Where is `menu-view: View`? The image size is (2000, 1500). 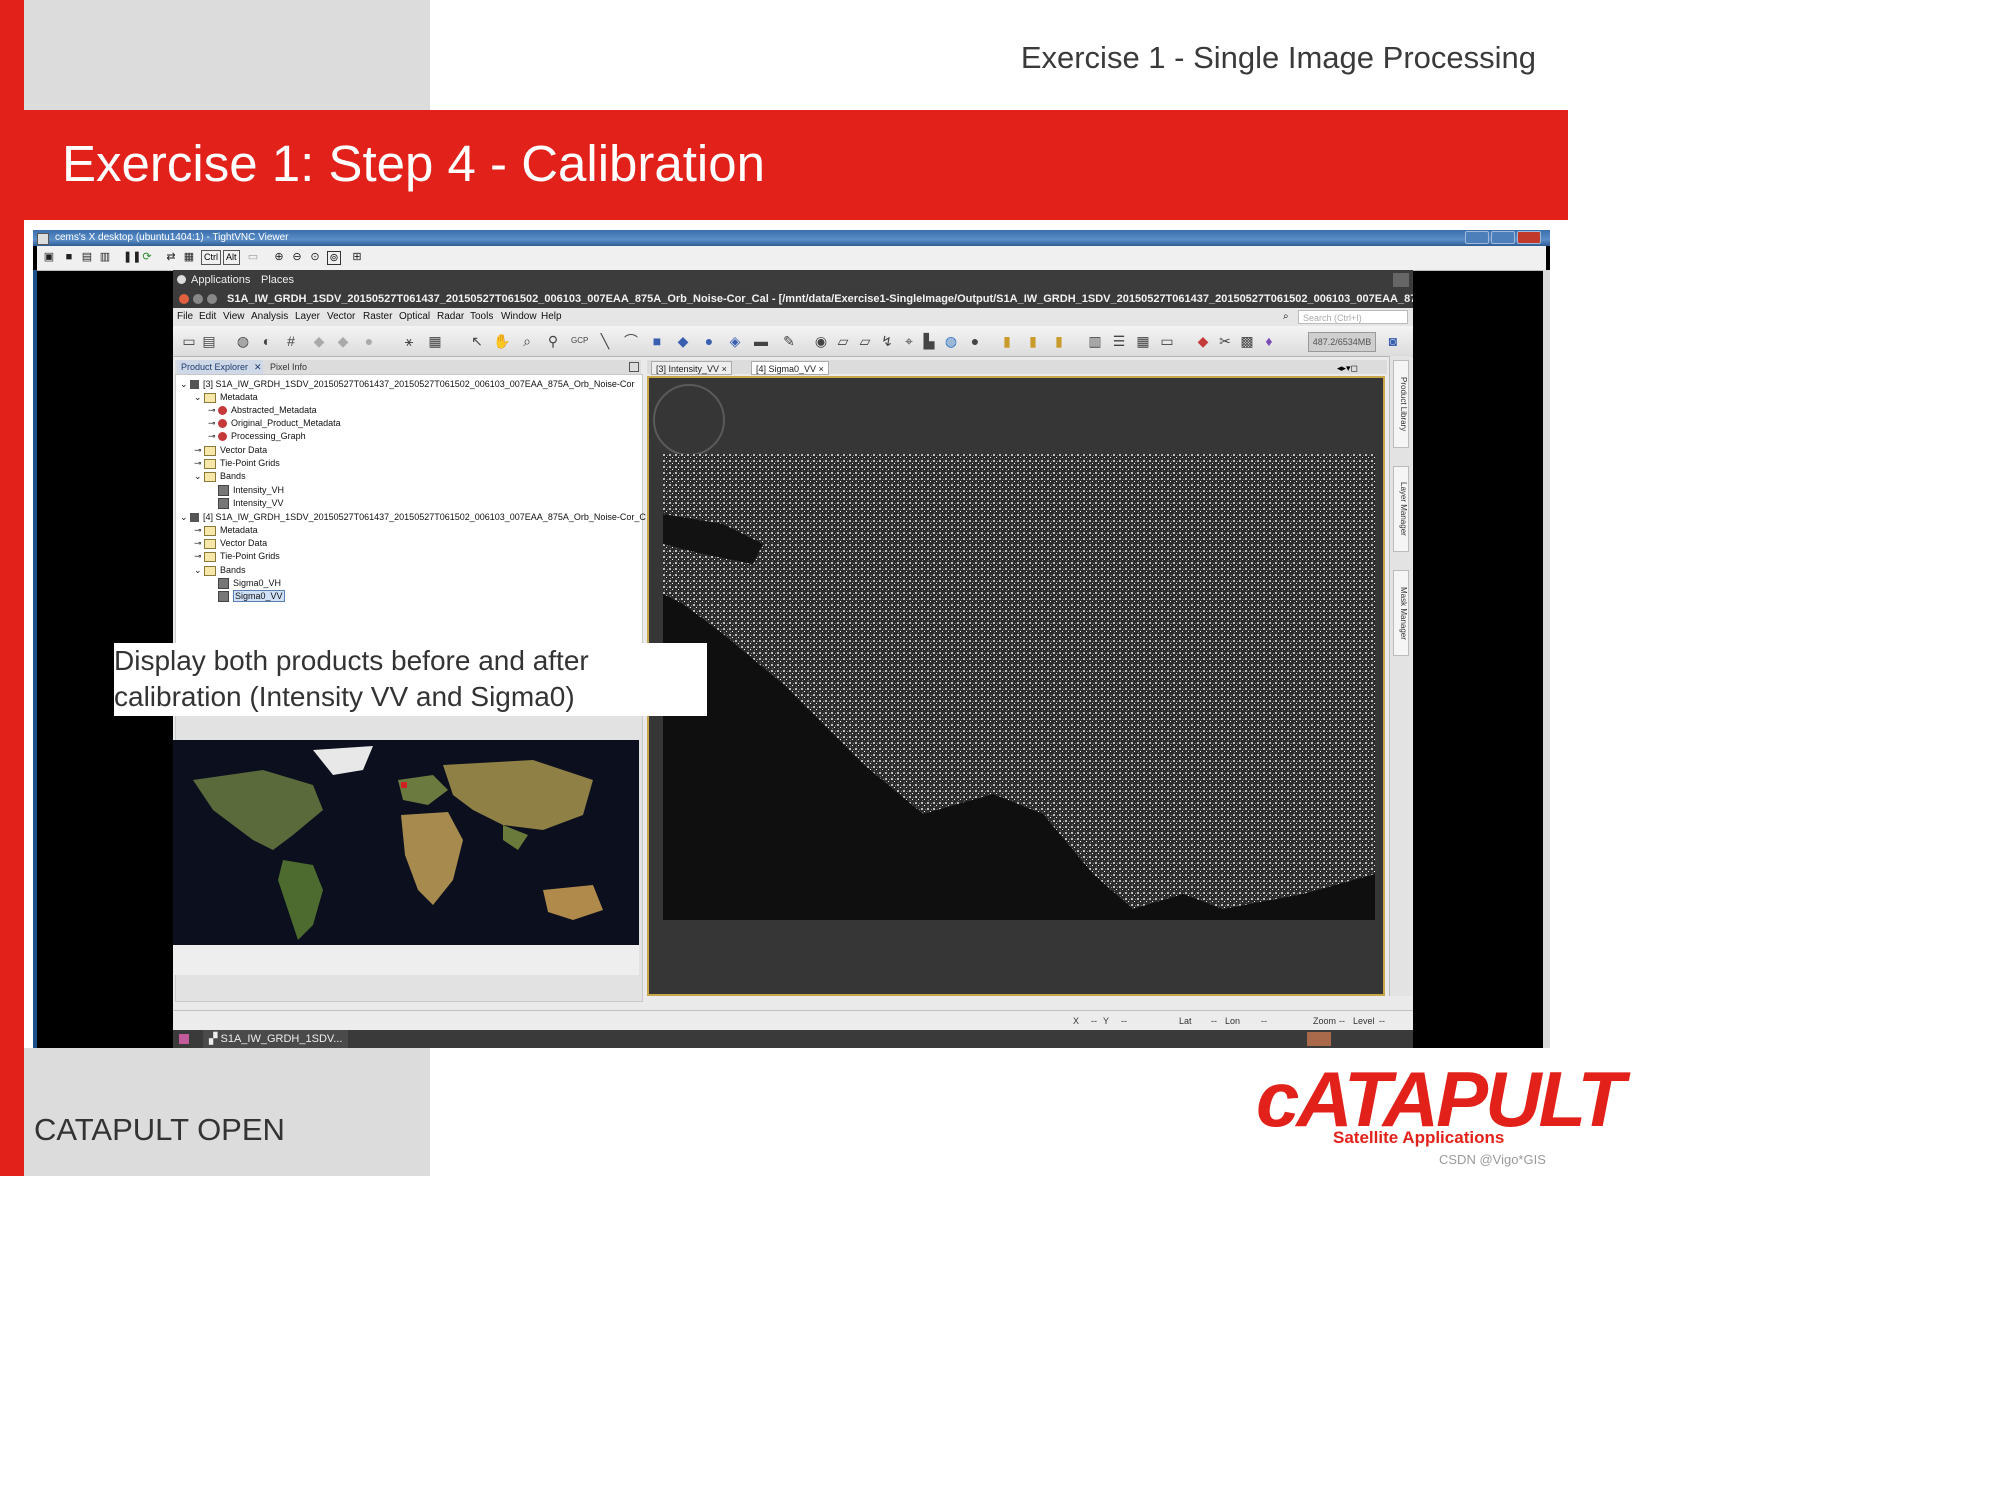
menu-view: View is located at coordinates (234, 317).